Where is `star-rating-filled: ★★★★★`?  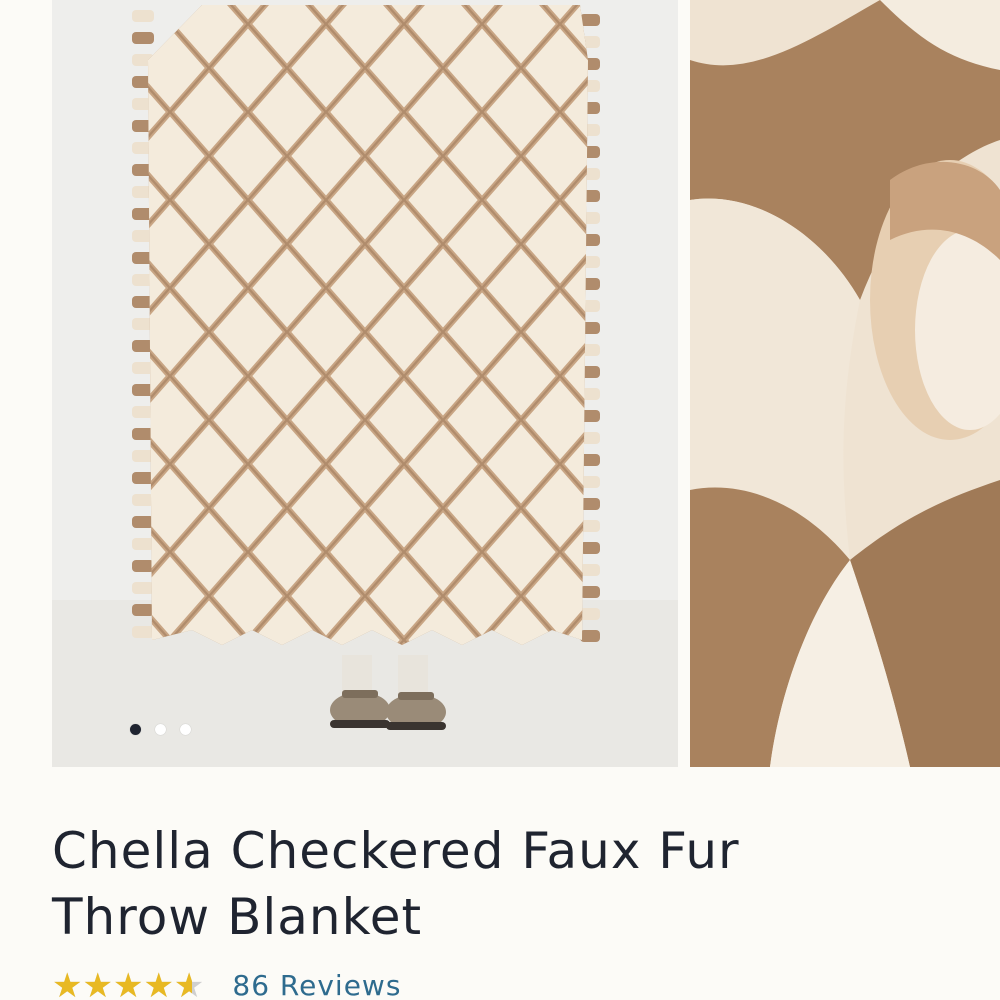
star-rating-filled: ★★★★★ is located at coordinates (122, 983).